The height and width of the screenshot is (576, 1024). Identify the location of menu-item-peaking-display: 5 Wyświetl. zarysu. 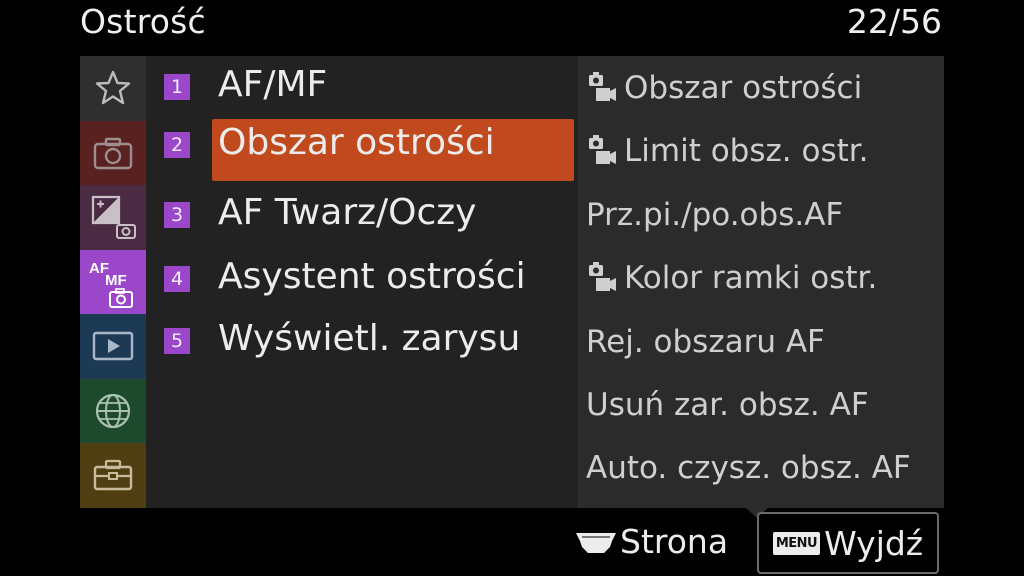
(362, 342).